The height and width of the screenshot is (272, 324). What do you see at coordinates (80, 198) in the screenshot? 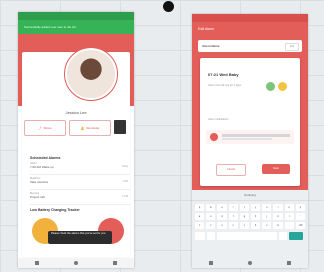
I see `list-item: Meeting Project call 3 PM` at bounding box center [80, 198].